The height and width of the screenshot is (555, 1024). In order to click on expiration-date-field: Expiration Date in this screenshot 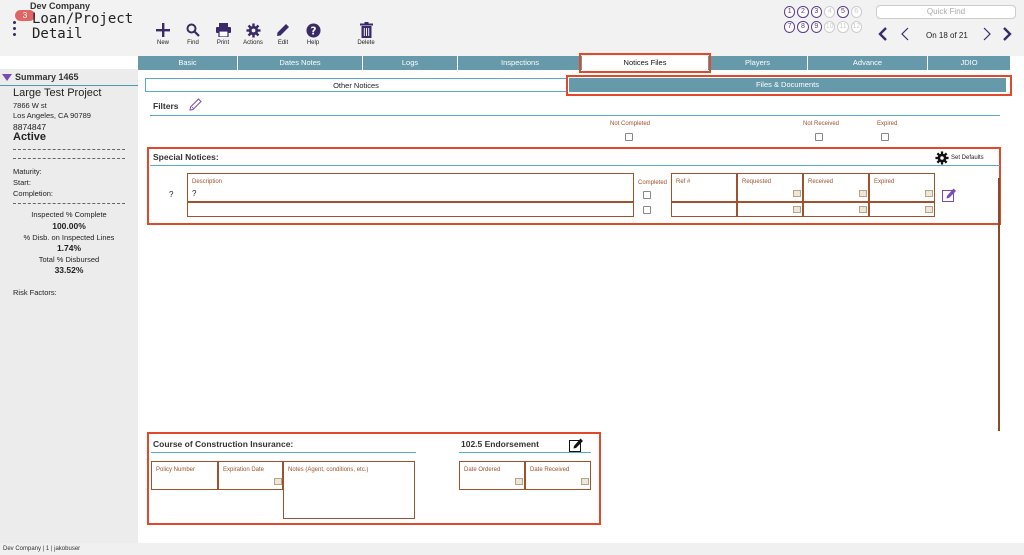, I will do `click(250, 475)`.